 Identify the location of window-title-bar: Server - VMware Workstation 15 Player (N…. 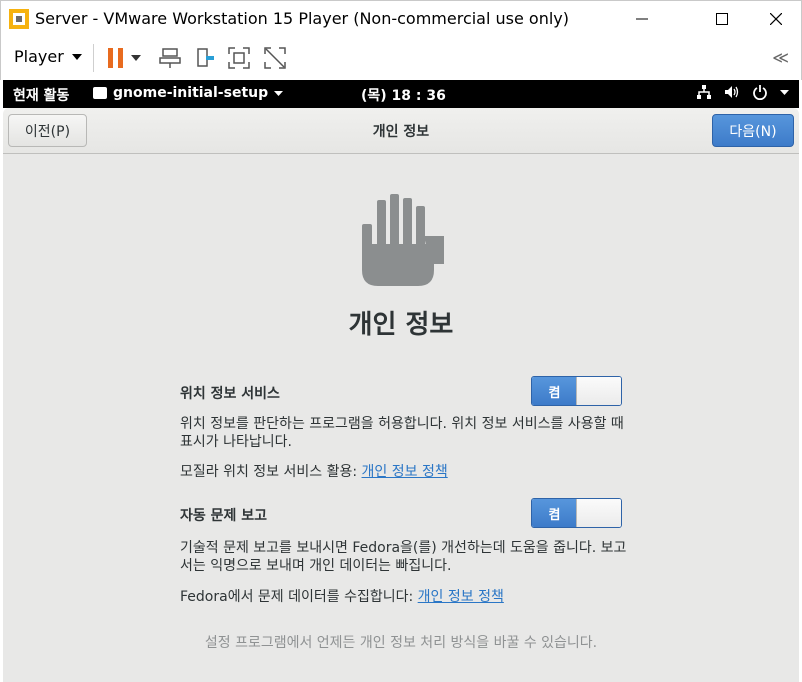
(401, 18).